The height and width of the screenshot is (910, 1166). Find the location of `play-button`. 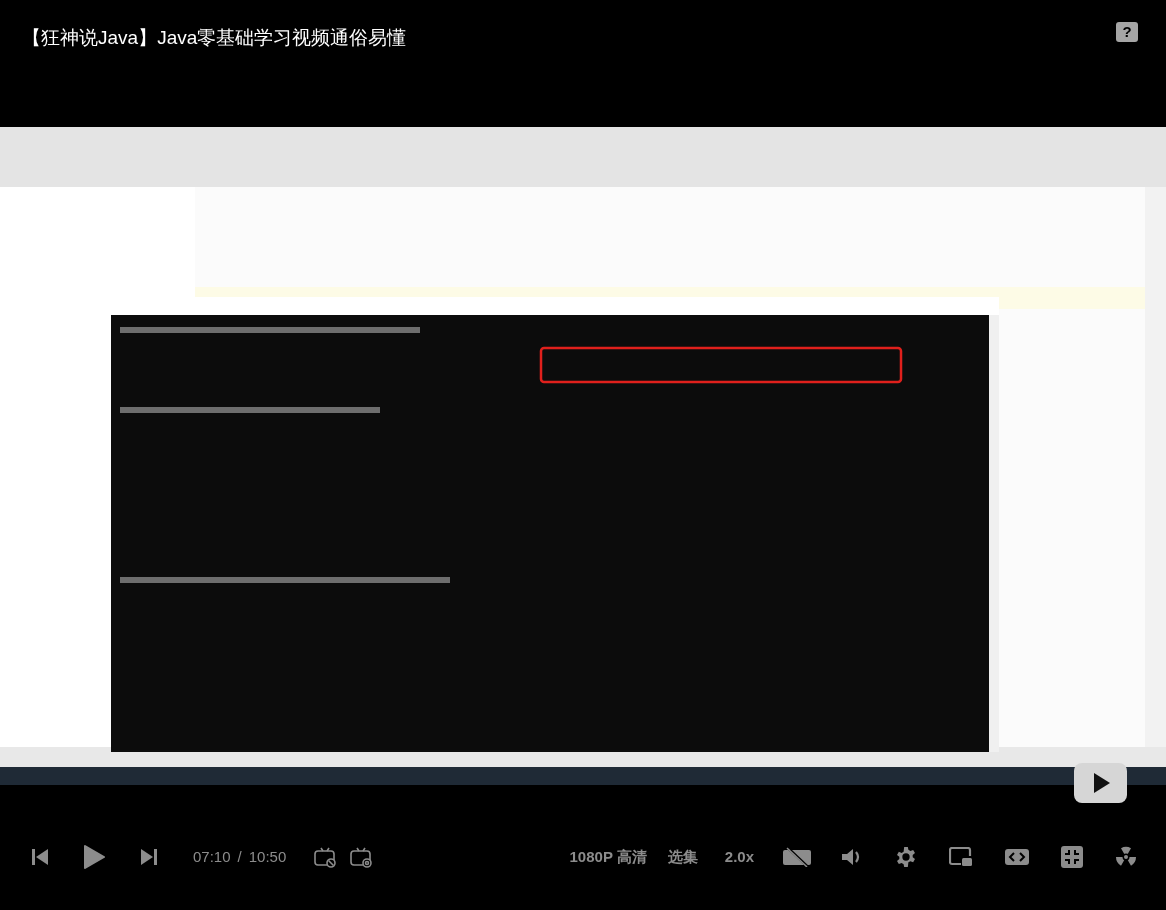

play-button is located at coordinates (94, 857).